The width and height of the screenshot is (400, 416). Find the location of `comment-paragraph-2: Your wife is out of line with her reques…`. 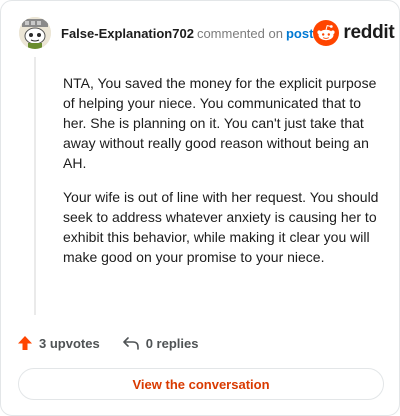

comment-paragraph-2: Your wife is out of line with her reques… is located at coordinates (221, 227).